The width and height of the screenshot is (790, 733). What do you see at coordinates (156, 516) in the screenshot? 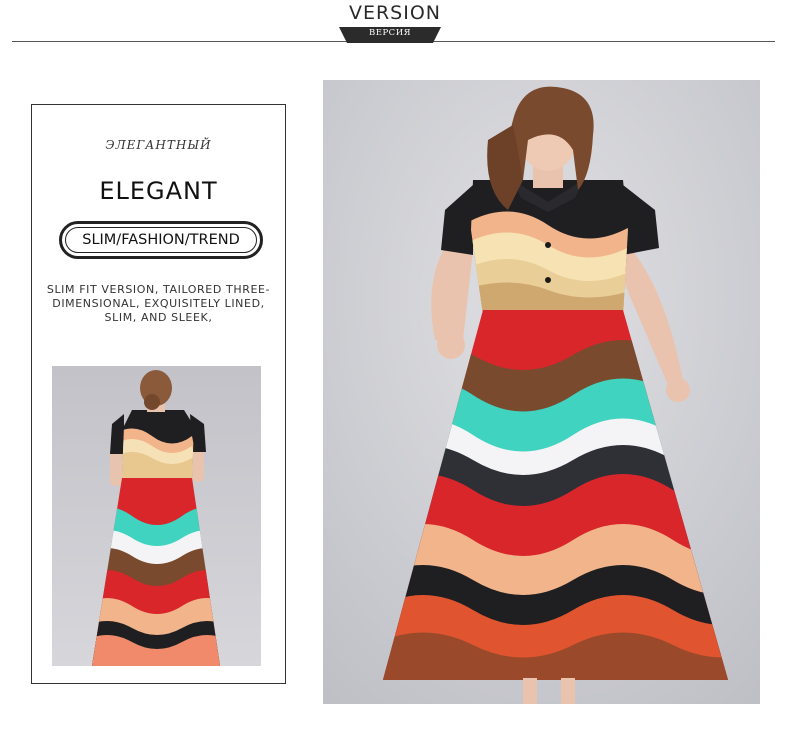
I see `back-view-photo` at bounding box center [156, 516].